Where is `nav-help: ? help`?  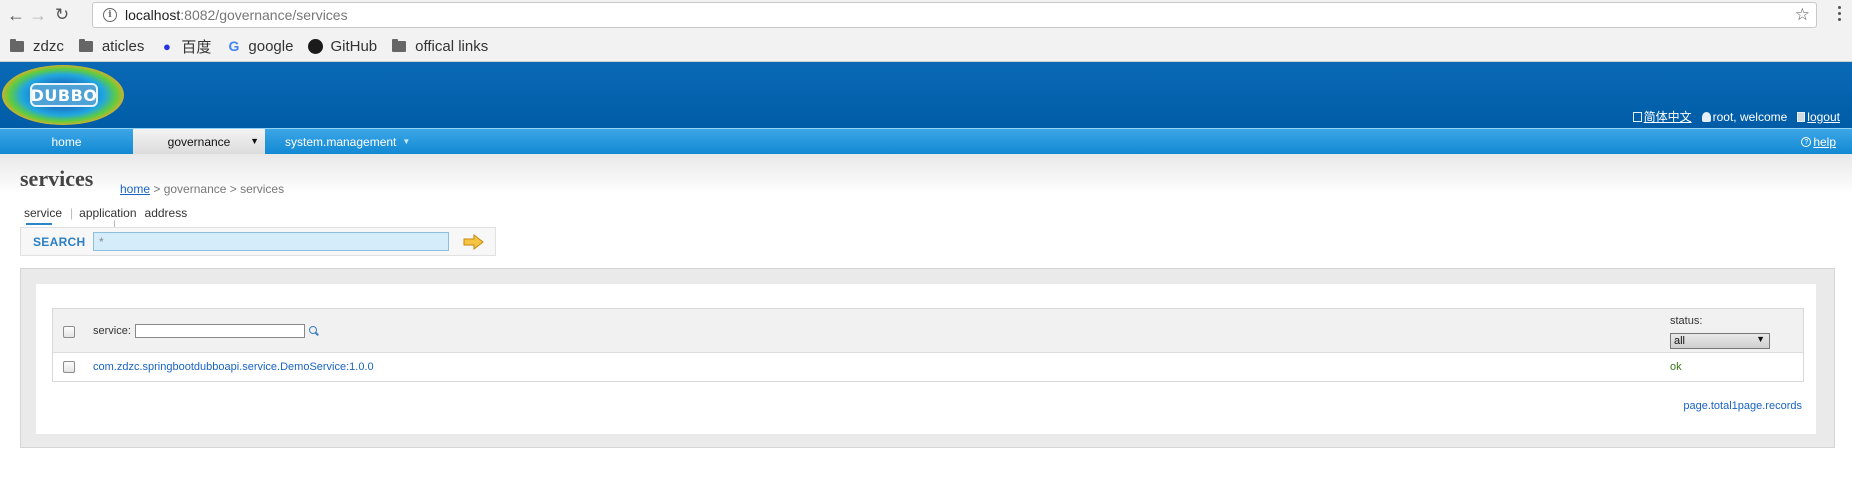 nav-help: ? help is located at coordinates (1818, 142).